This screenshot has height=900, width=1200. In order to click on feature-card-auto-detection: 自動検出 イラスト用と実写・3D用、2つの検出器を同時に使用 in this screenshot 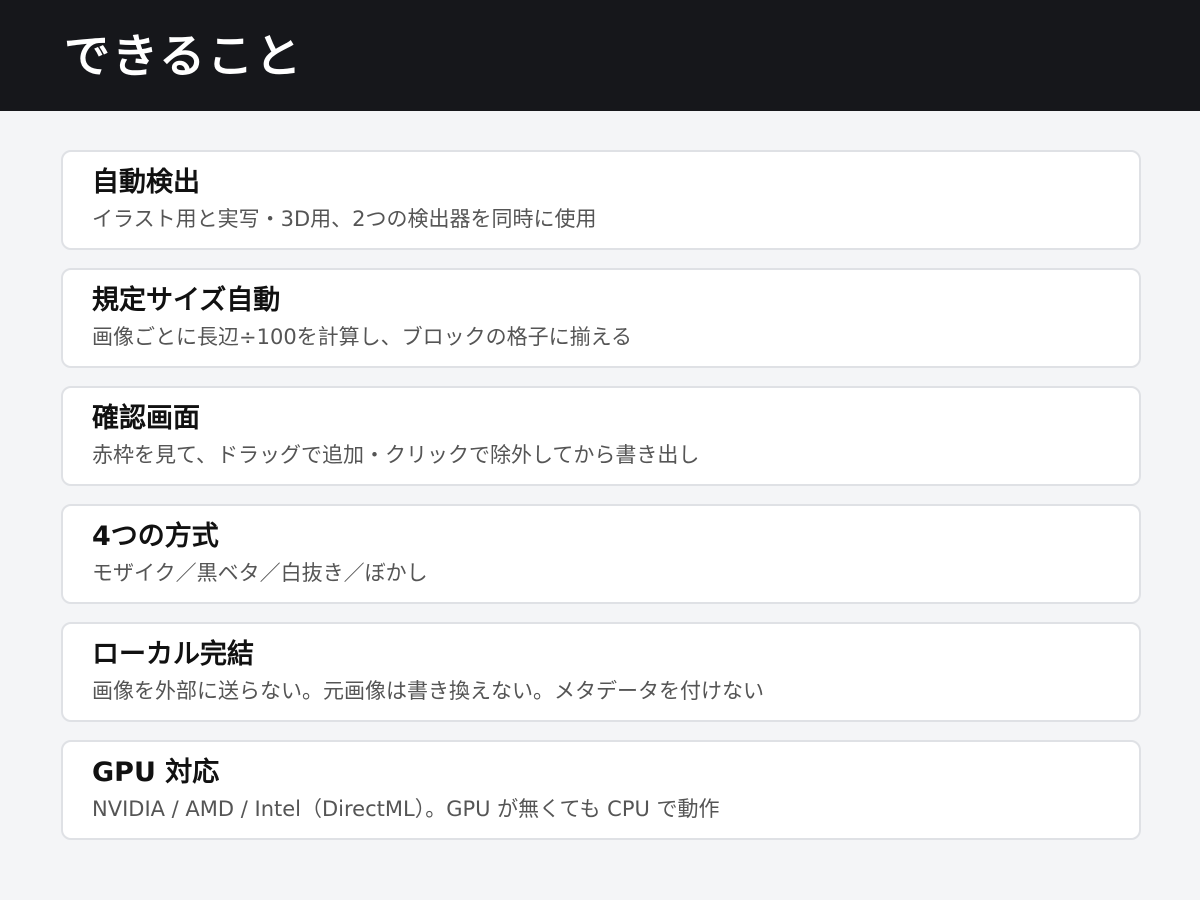, I will do `click(601, 200)`.